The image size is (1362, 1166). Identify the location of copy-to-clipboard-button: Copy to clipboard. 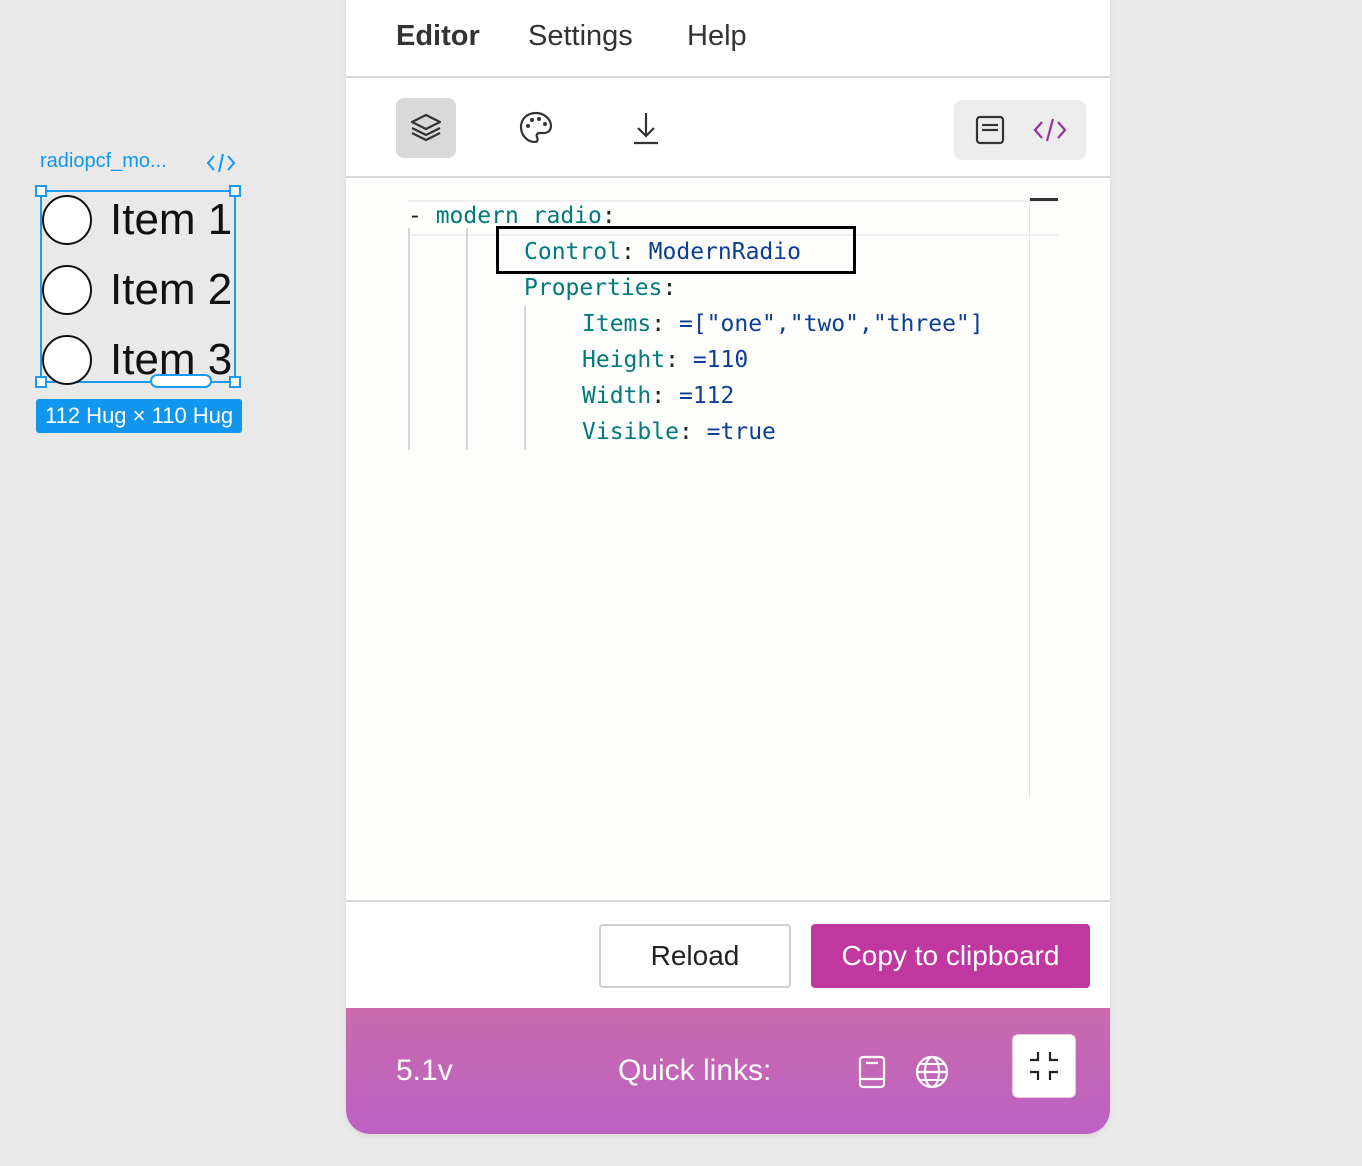
(950, 956).